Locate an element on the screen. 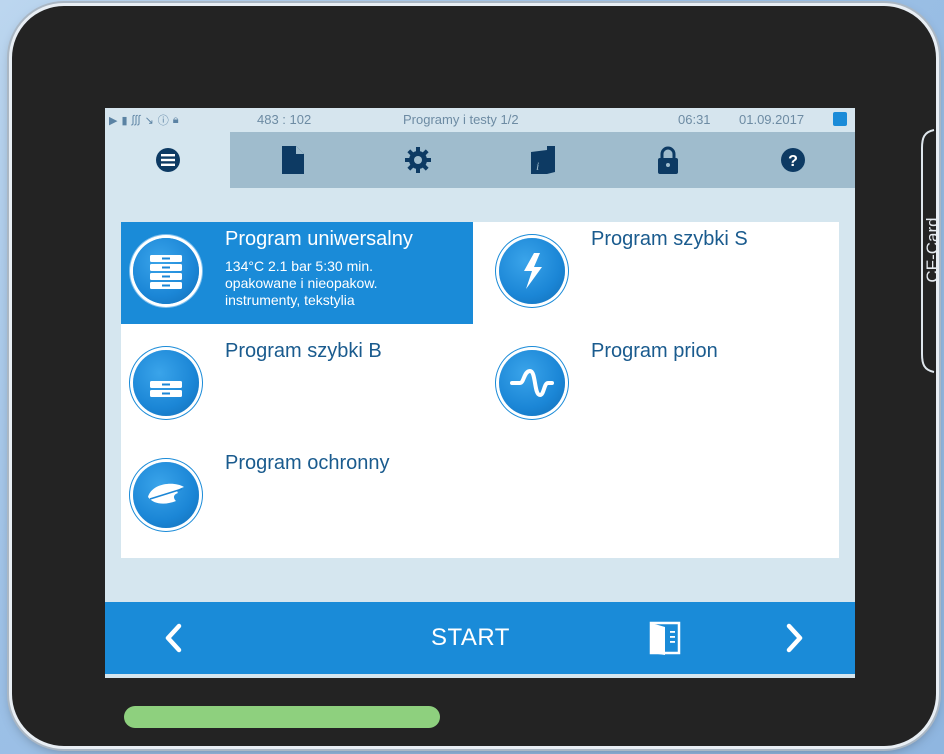  tray-icon is located at coordinates (166, 389).